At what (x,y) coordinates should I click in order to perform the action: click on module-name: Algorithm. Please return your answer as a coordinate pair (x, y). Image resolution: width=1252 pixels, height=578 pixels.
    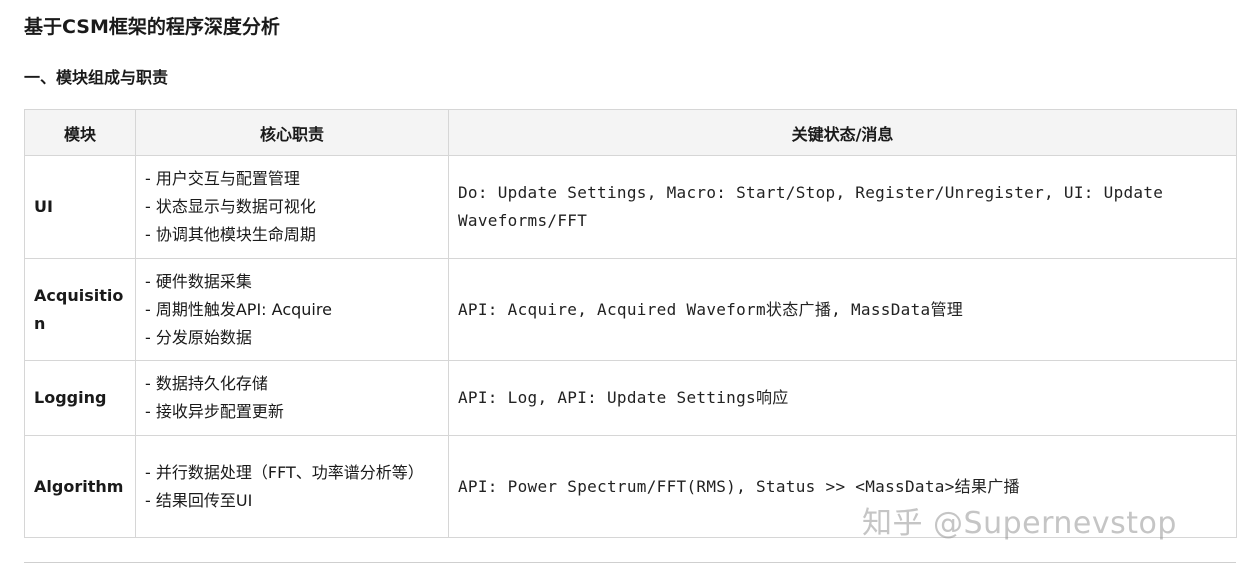
    Looking at the image, I should click on (80, 486).